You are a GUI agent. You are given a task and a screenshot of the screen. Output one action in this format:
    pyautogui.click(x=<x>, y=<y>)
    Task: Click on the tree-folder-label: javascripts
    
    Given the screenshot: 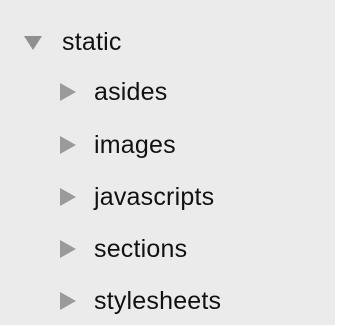 What is the action you would take?
    pyautogui.click(x=154, y=196)
    